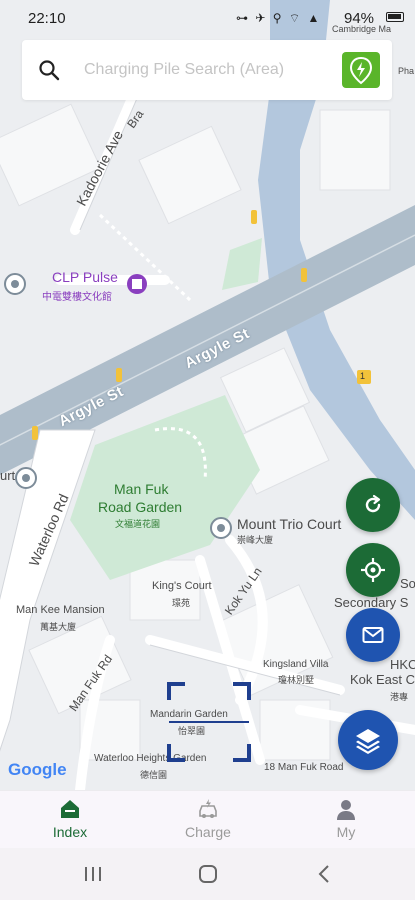 This screenshot has height=900, width=415. I want to click on search-input, so click(215, 70).